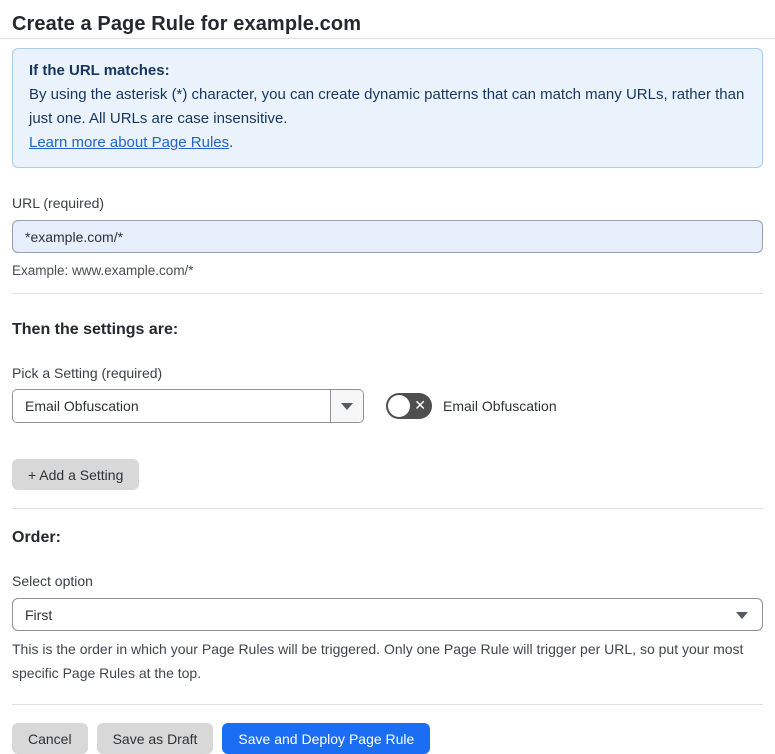 The height and width of the screenshot is (754, 775). What do you see at coordinates (171, 406) in the screenshot?
I see `setting-dropdown-value: Email Obfuscation` at bounding box center [171, 406].